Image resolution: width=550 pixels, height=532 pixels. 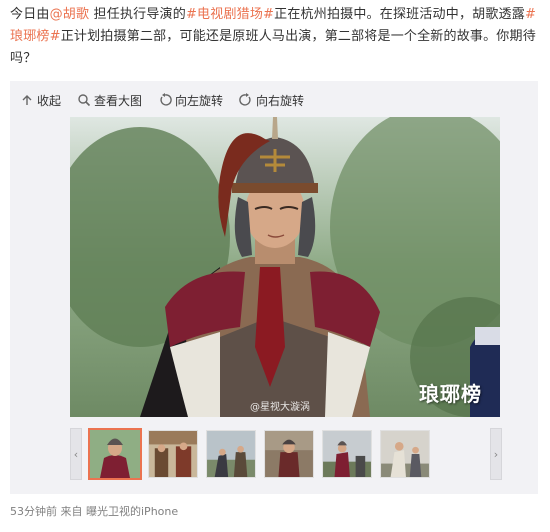 I want to click on collapse-button: 收起, so click(x=40, y=100).